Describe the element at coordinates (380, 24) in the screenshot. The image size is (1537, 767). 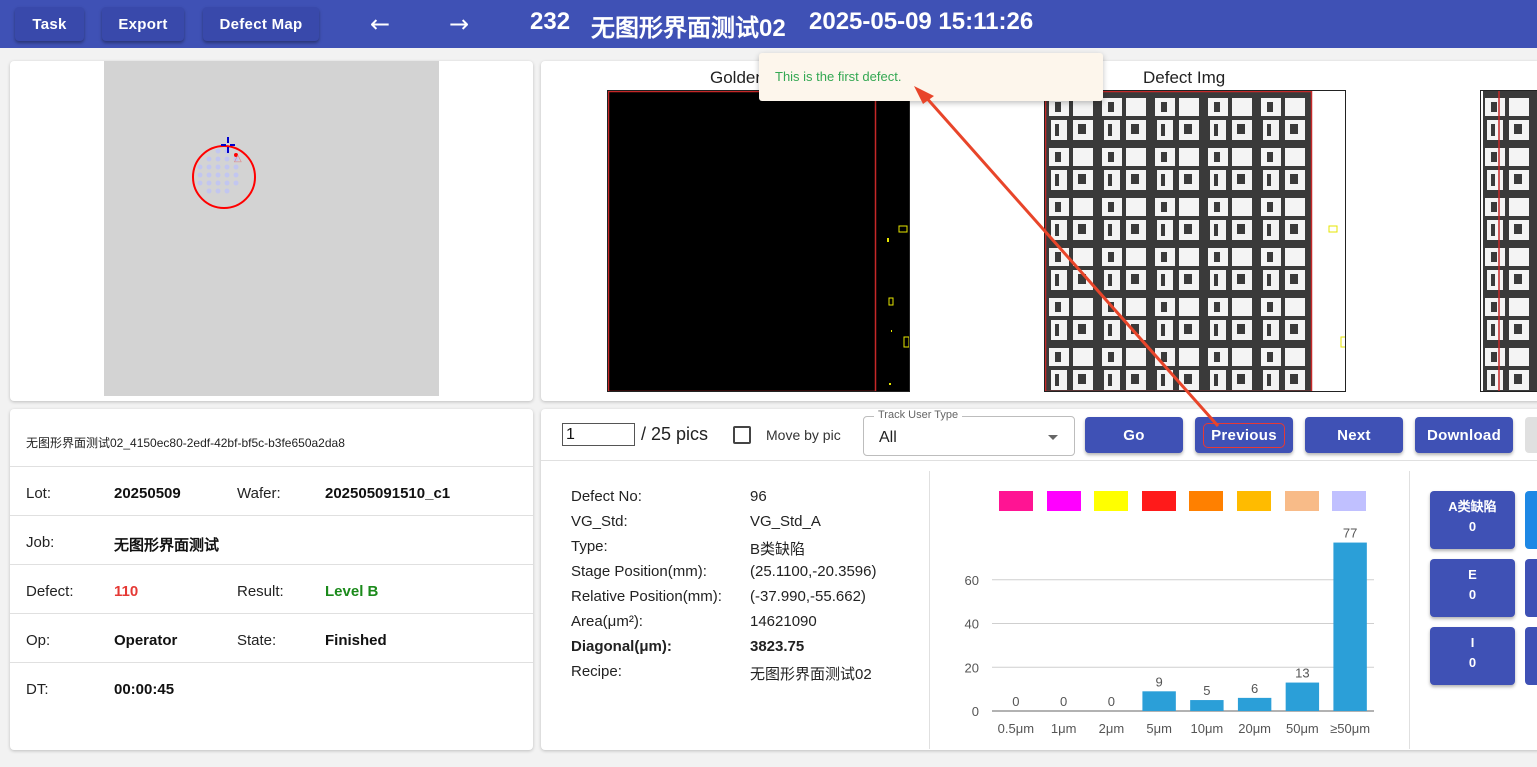
I see `back-arrow-icon: ←` at that location.